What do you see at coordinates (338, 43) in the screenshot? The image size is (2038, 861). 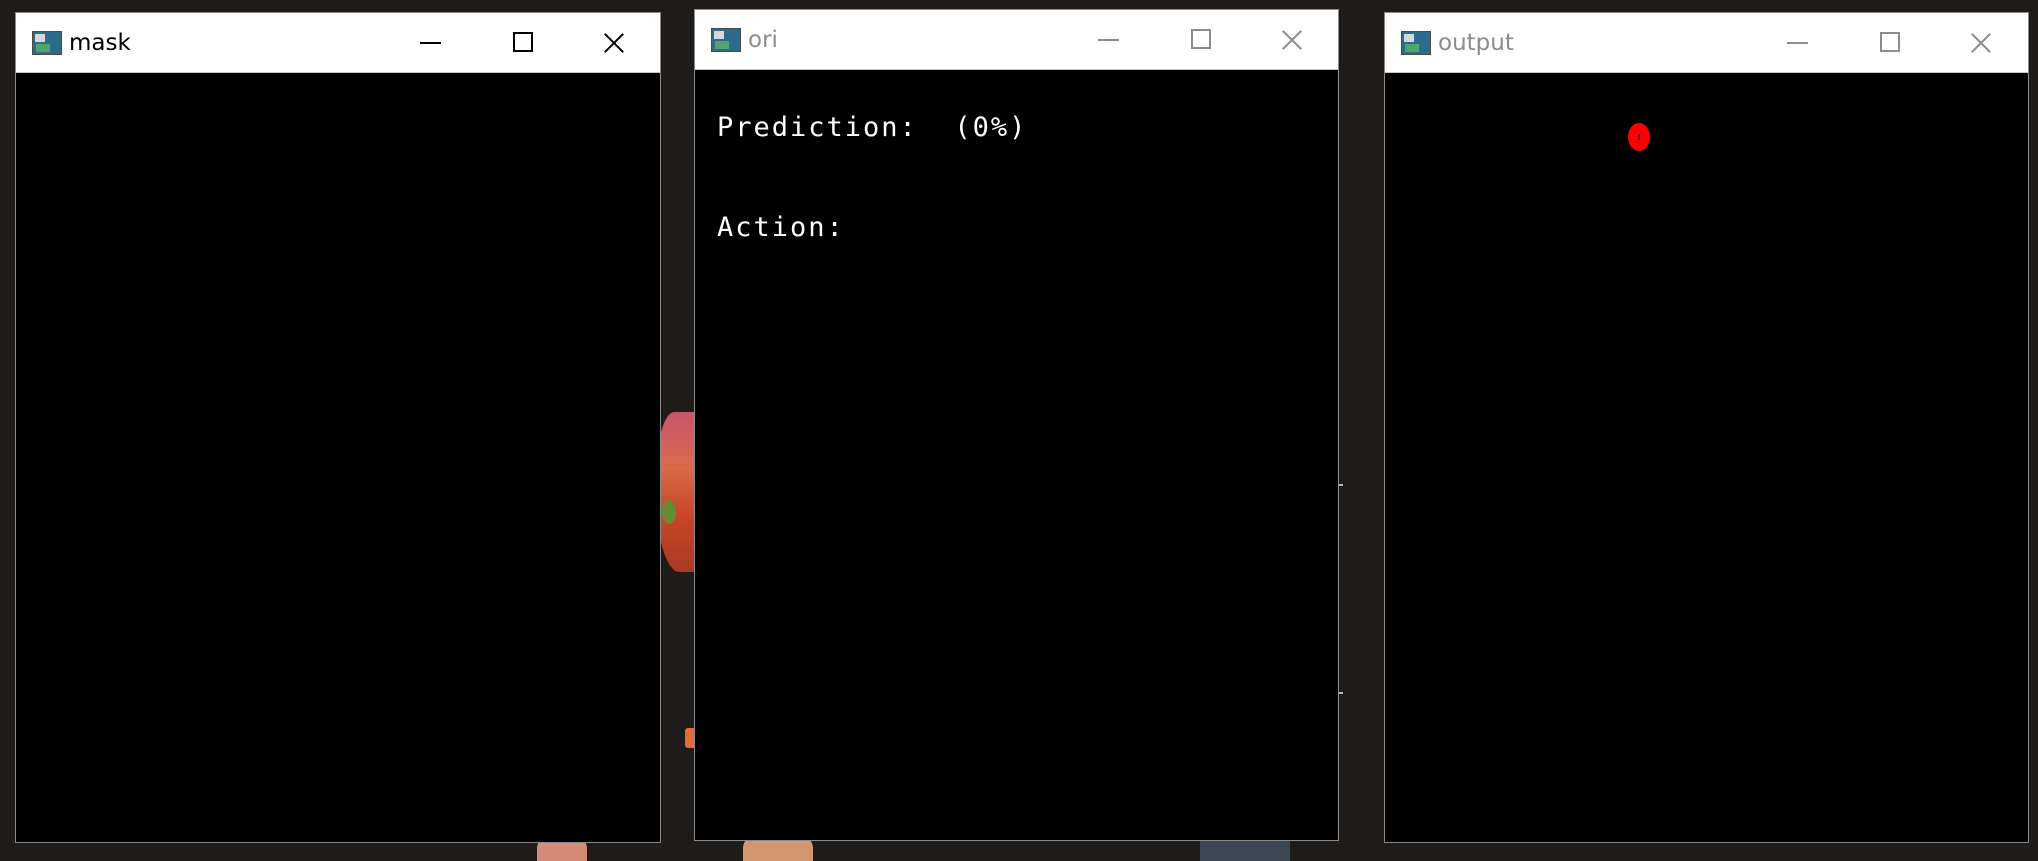 I see `mask-window-titlebar: mask` at bounding box center [338, 43].